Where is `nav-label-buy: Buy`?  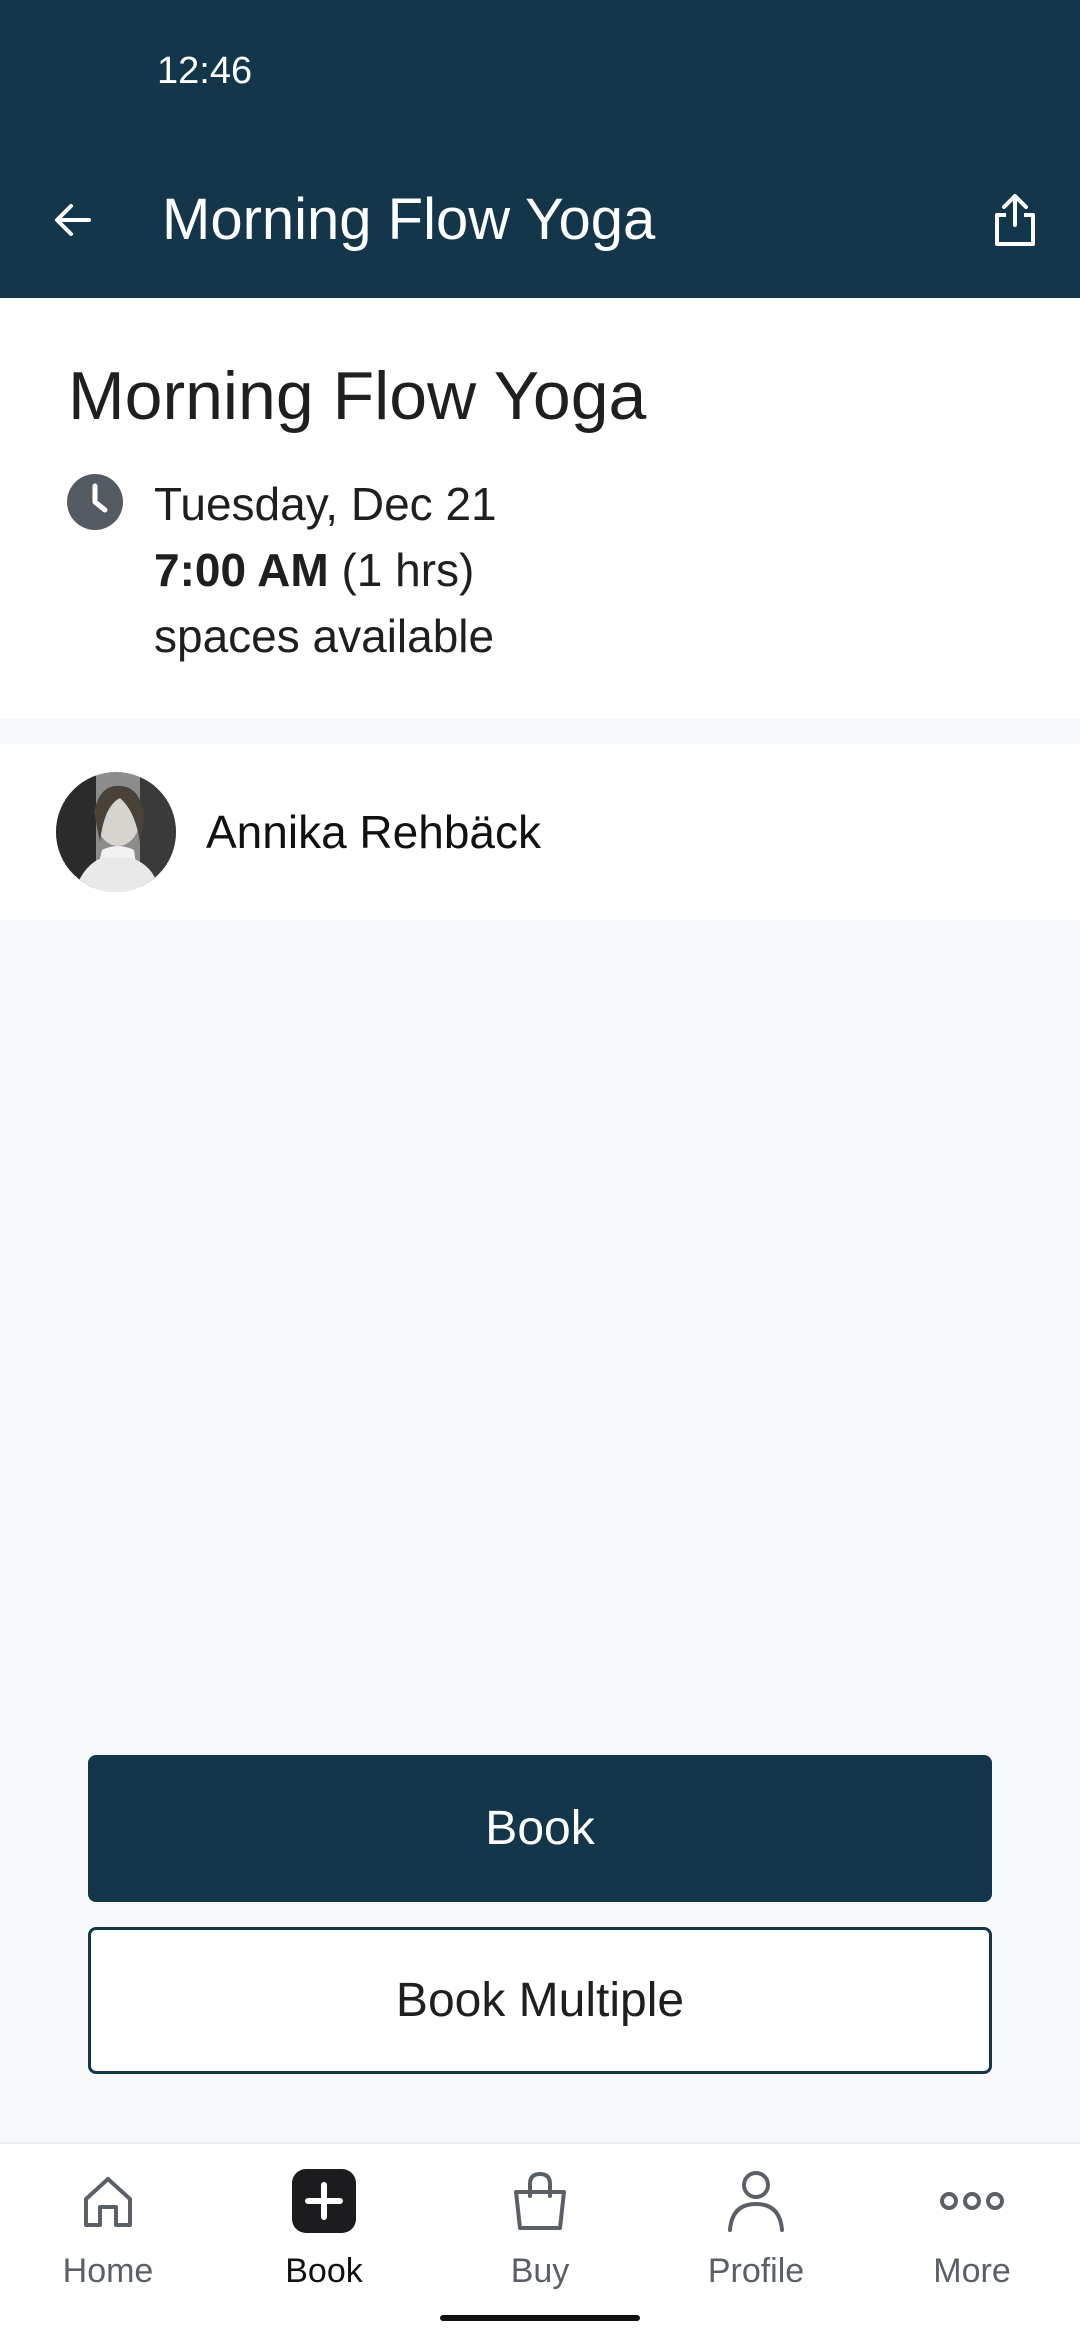
nav-label-buy: Buy is located at coordinates (540, 2271).